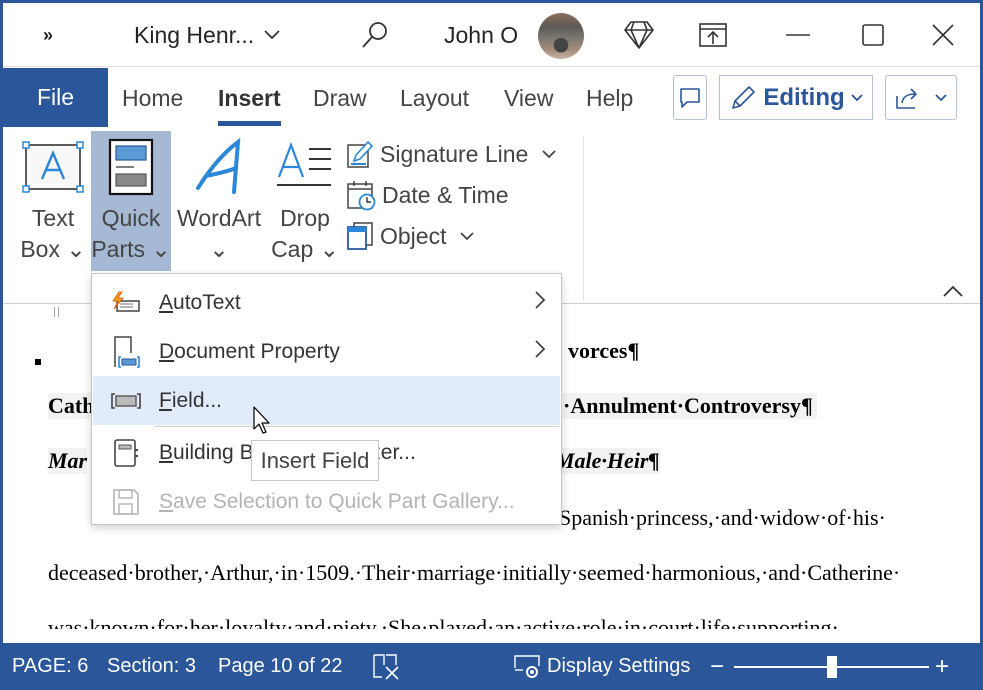  Describe the element at coordinates (166, 302) in the screenshot. I see `accelerator-key: A` at that location.